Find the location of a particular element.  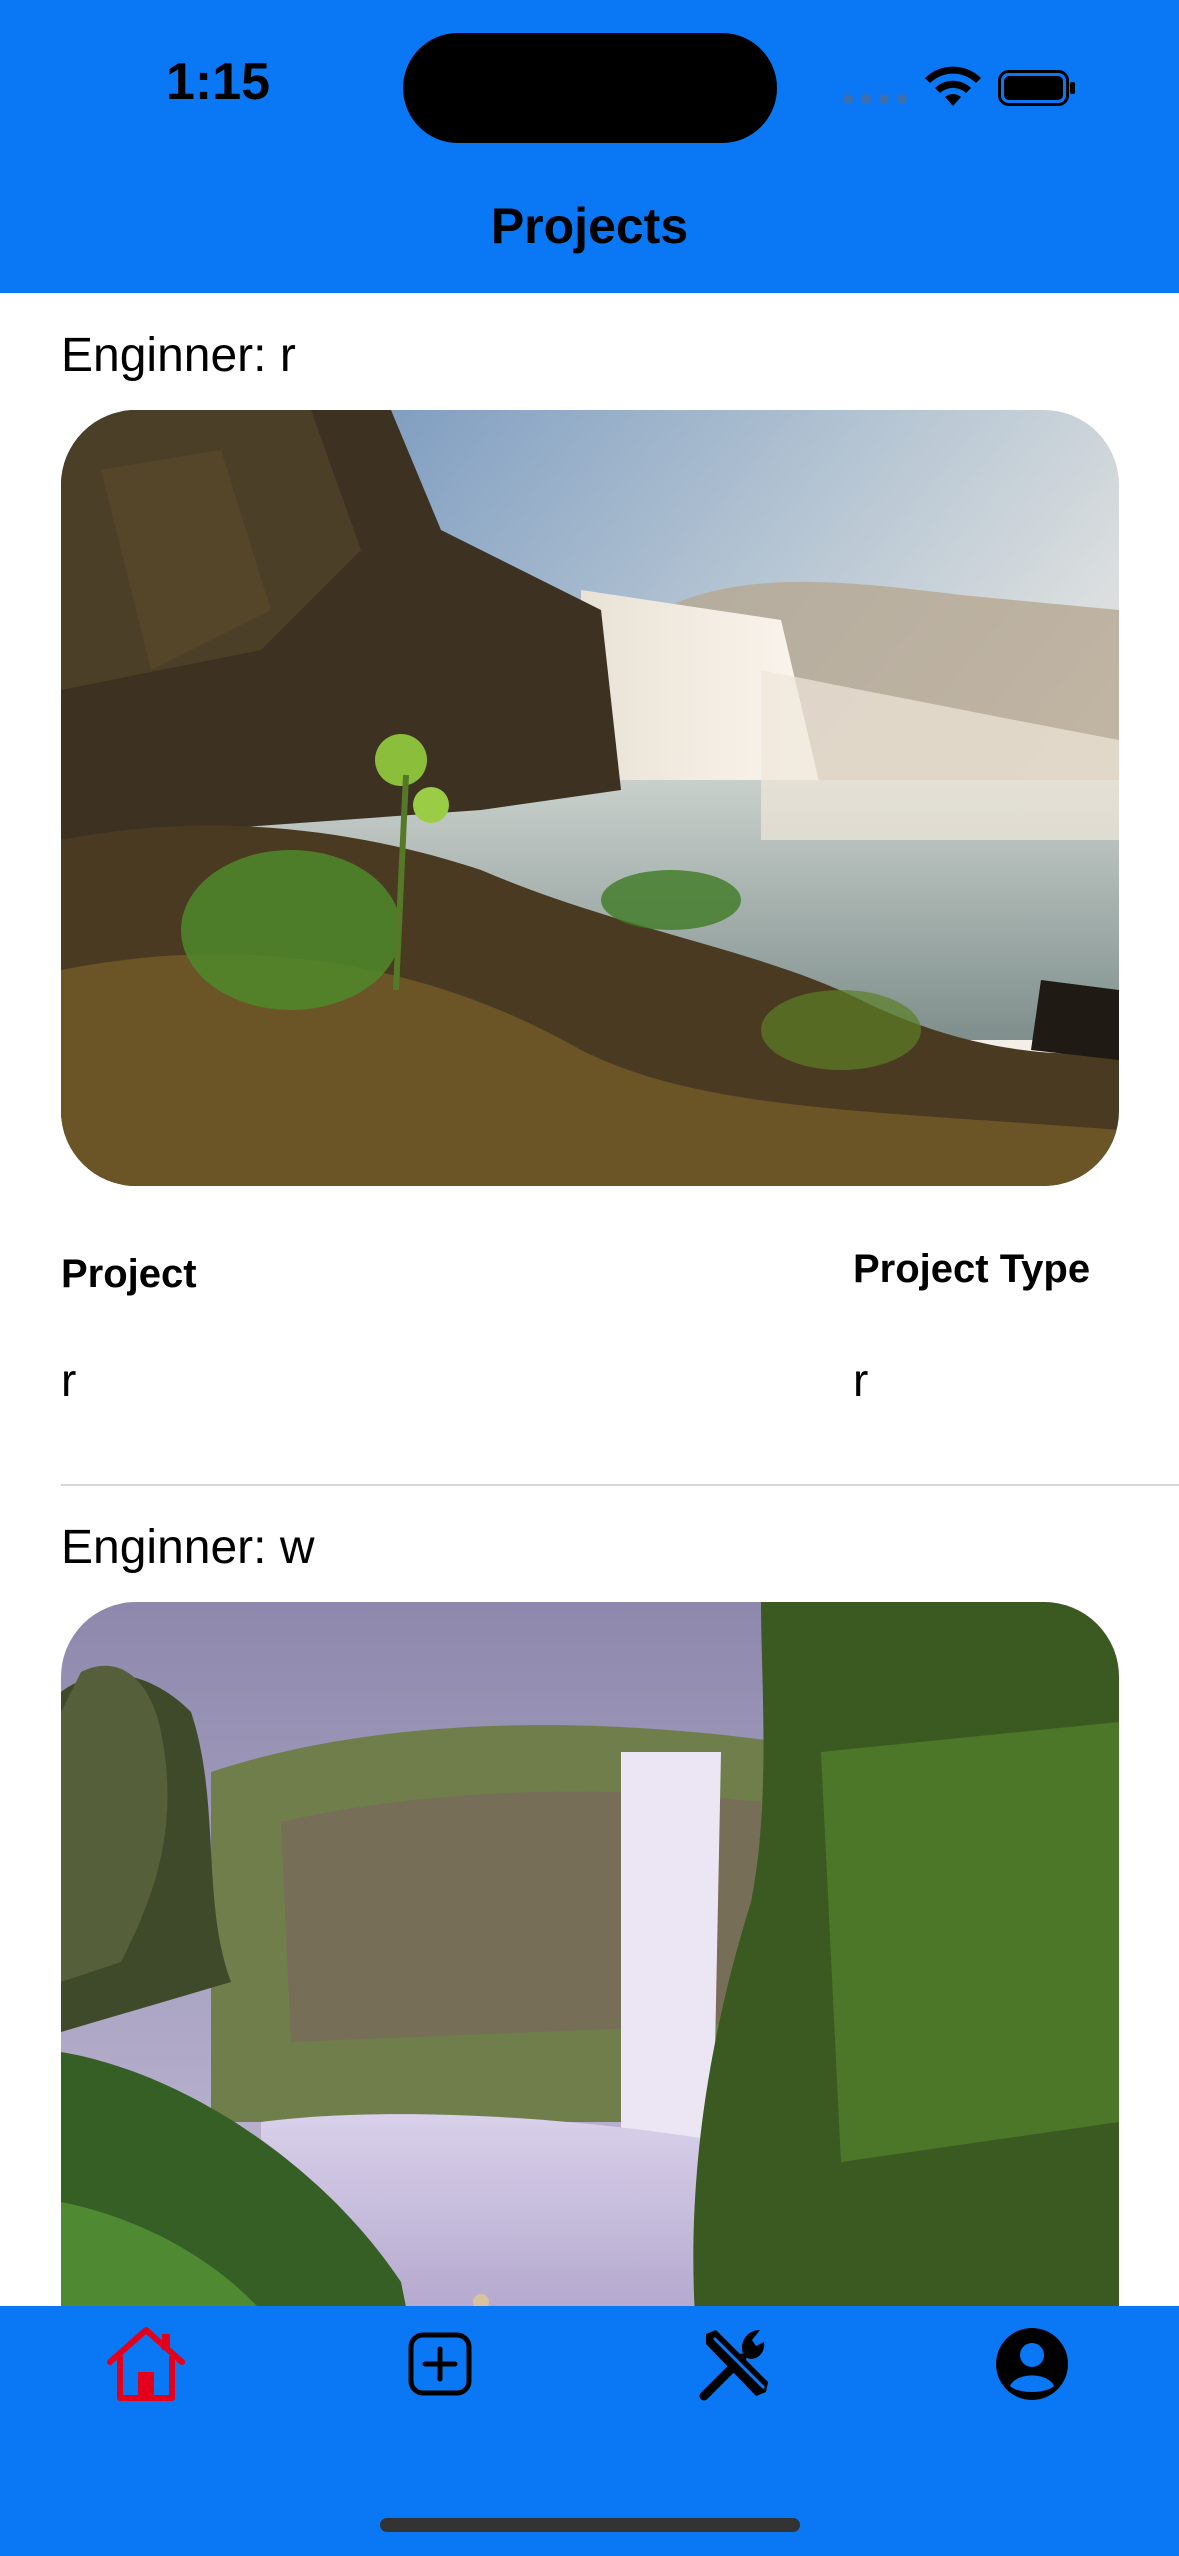

dynamic-island is located at coordinates (590, 88).